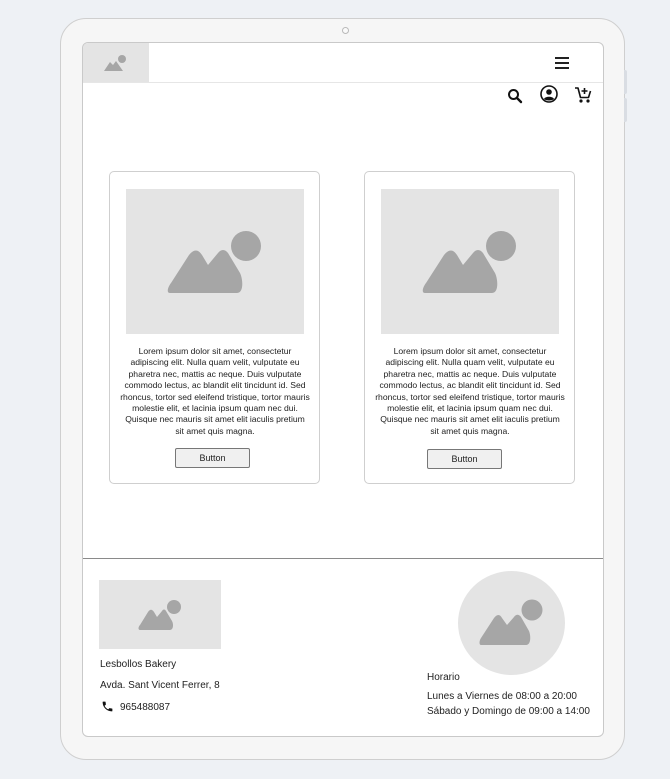 The width and height of the screenshot is (670, 779). I want to click on logo, so click(116, 62).